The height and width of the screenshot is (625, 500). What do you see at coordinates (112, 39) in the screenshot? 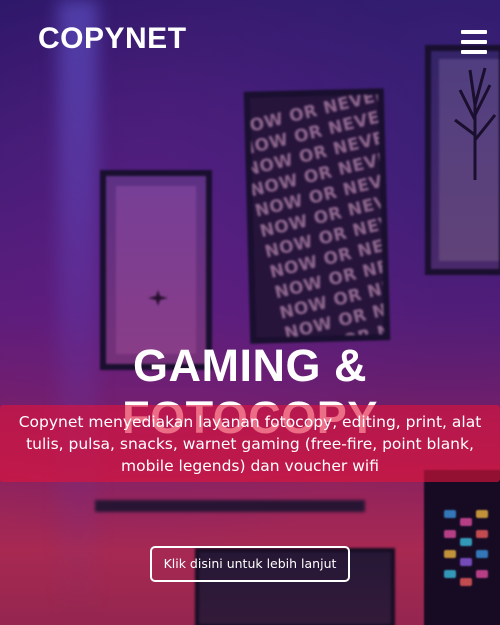
I see `brand-logo: COPYNET` at bounding box center [112, 39].